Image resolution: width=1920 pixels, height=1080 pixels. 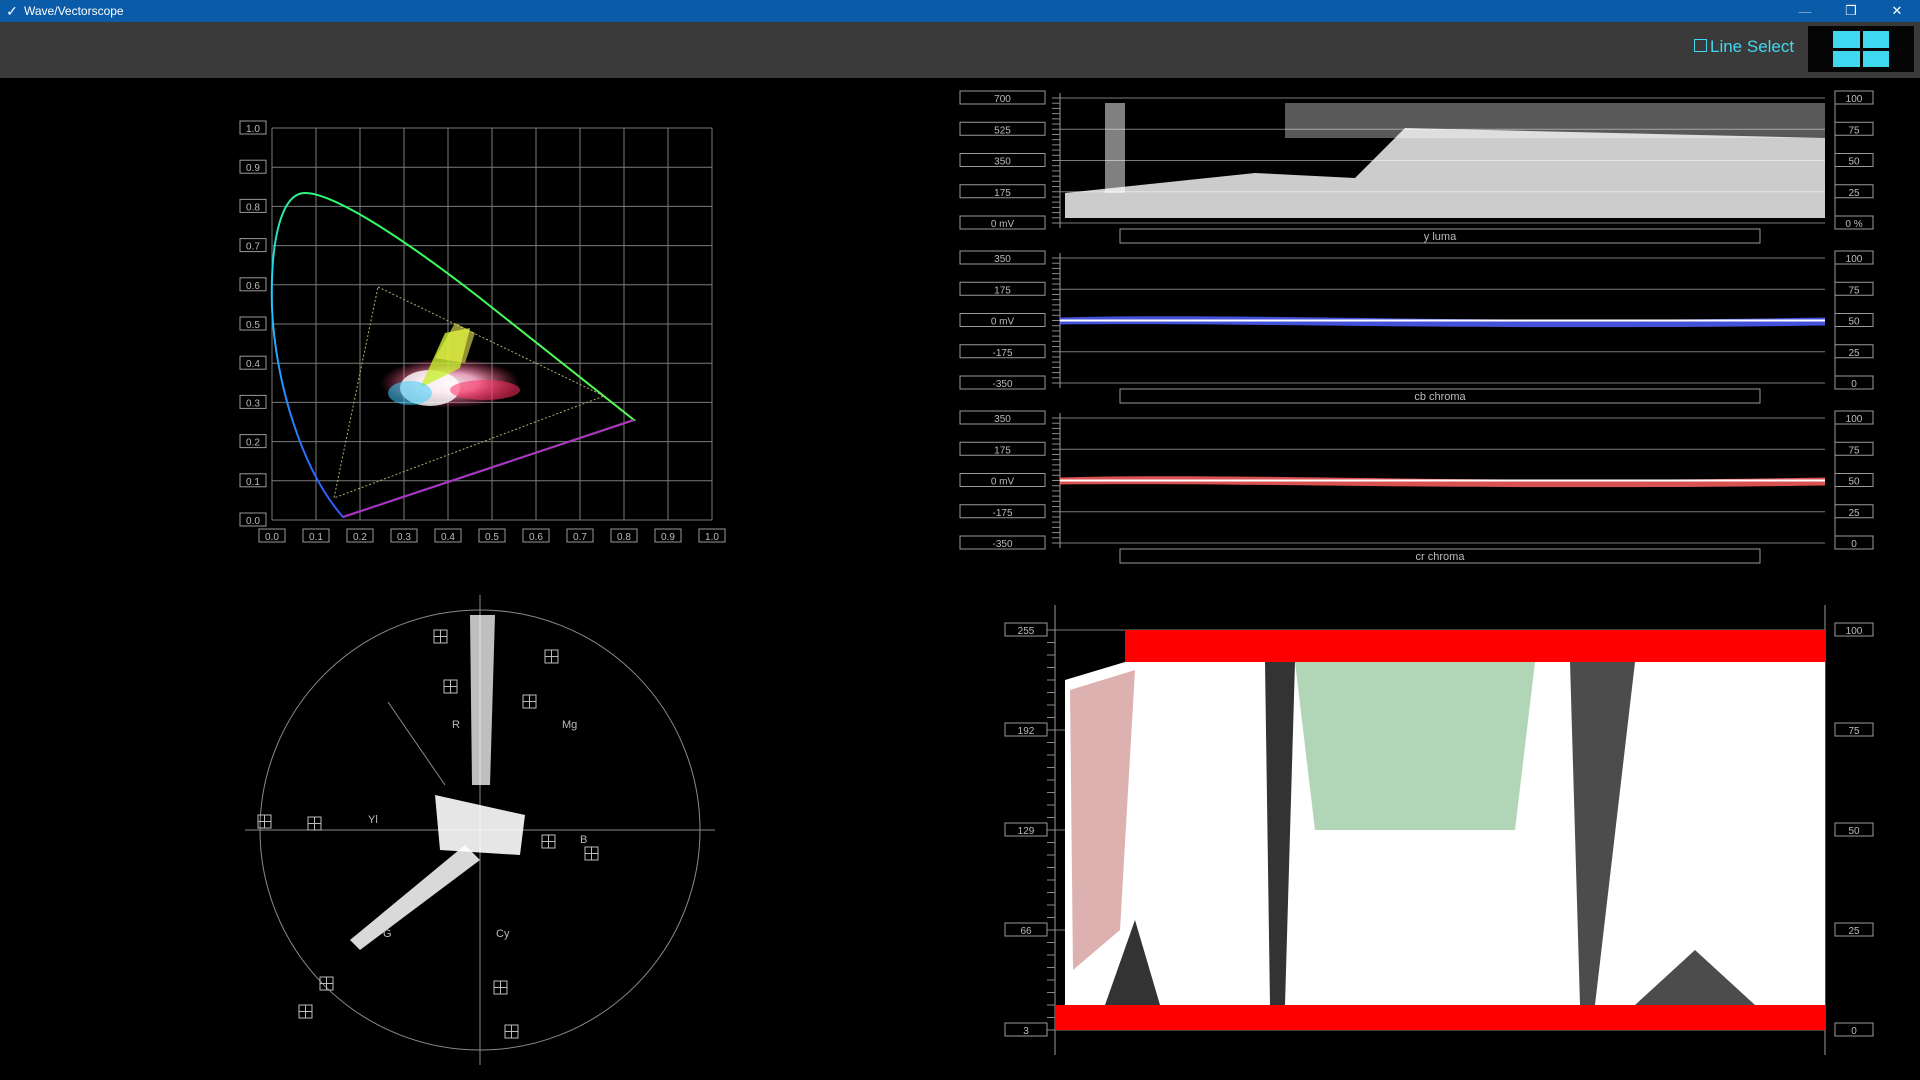 I want to click on check-icon: ✓, so click(x=12, y=10).